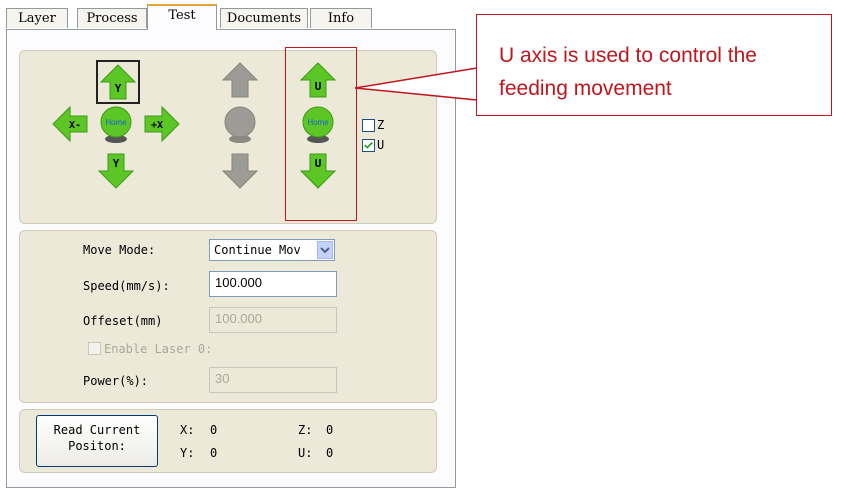 The height and width of the screenshot is (488, 845). What do you see at coordinates (305, 453) in the screenshot?
I see `u-position-label: U:` at bounding box center [305, 453].